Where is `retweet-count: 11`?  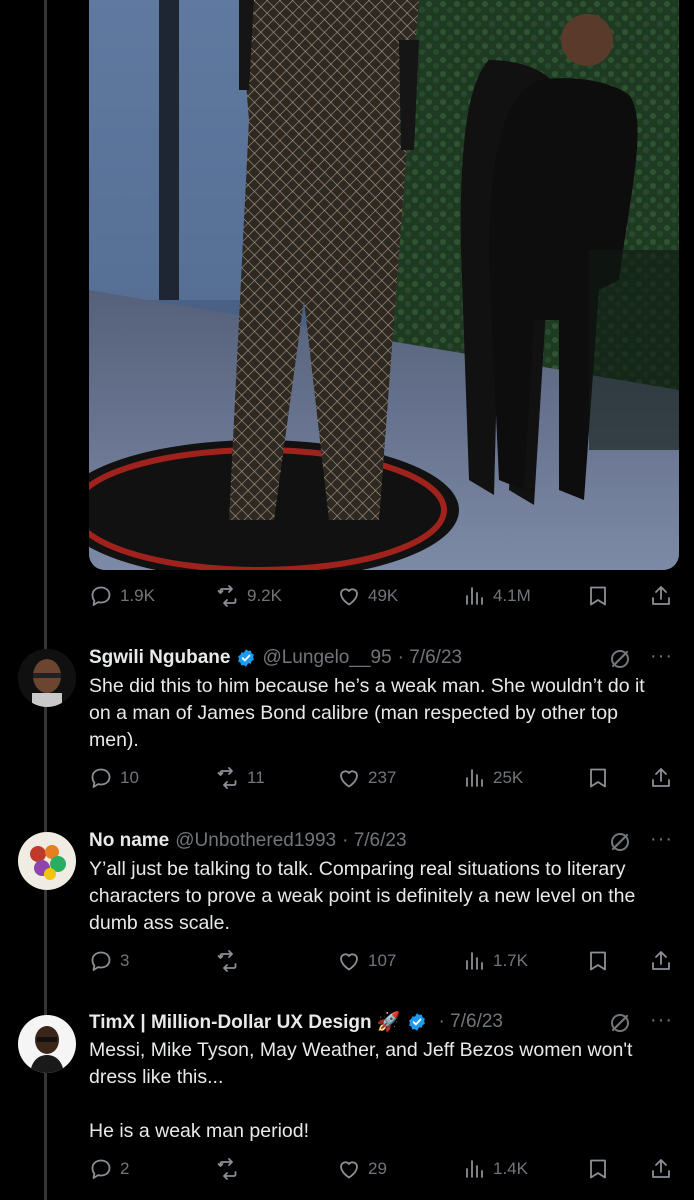
retweet-count: 11 is located at coordinates (256, 777).